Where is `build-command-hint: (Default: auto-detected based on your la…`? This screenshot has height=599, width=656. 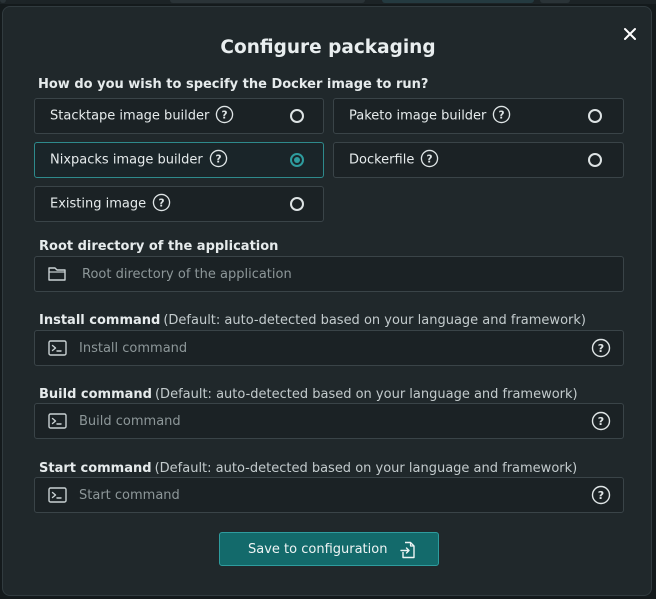
build-command-hint: (Default: auto-detected based on your la… is located at coordinates (366, 394).